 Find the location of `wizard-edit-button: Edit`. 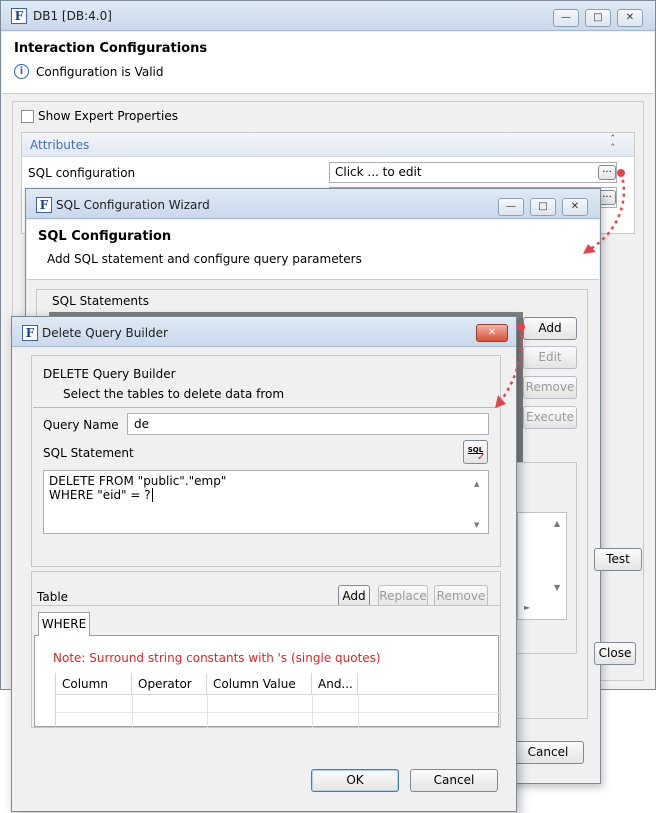

wizard-edit-button: Edit is located at coordinates (550, 357).